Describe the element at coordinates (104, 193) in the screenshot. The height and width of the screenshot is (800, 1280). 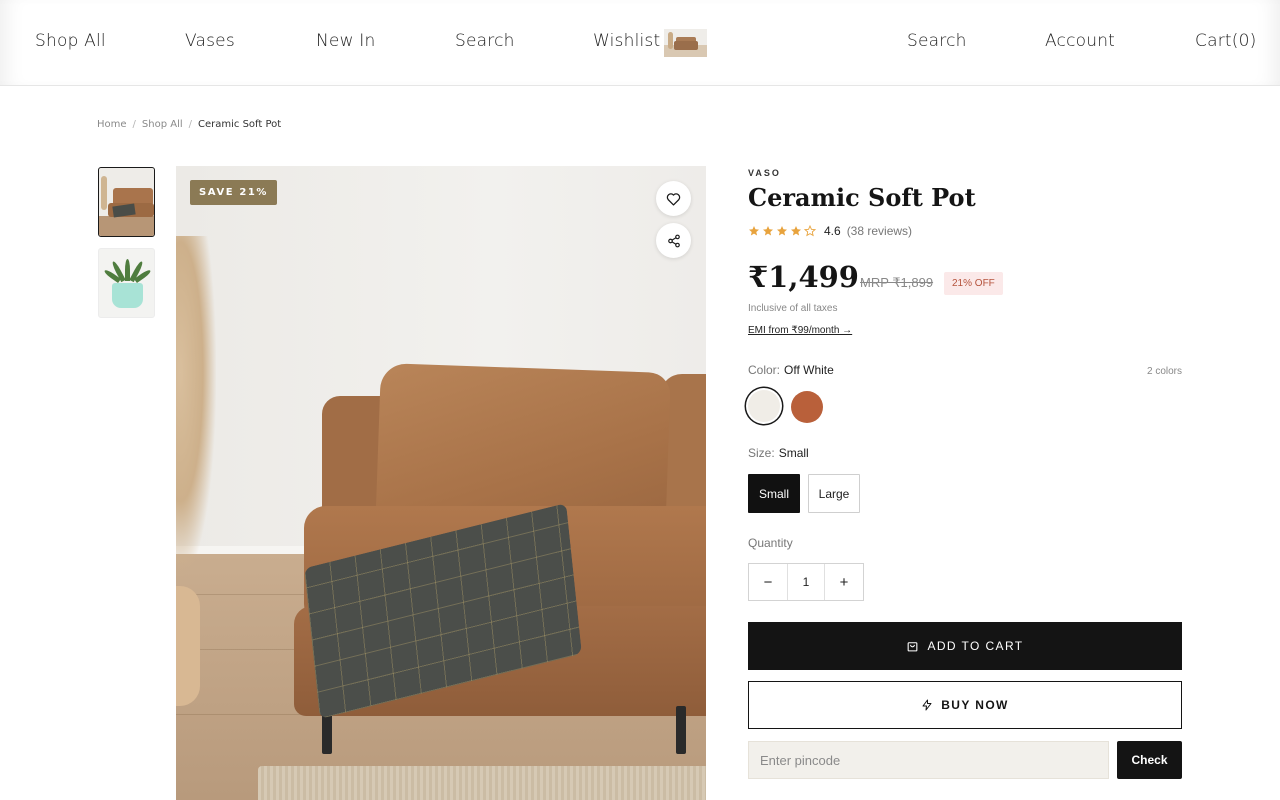
I see `thumbnail-pampas` at that location.